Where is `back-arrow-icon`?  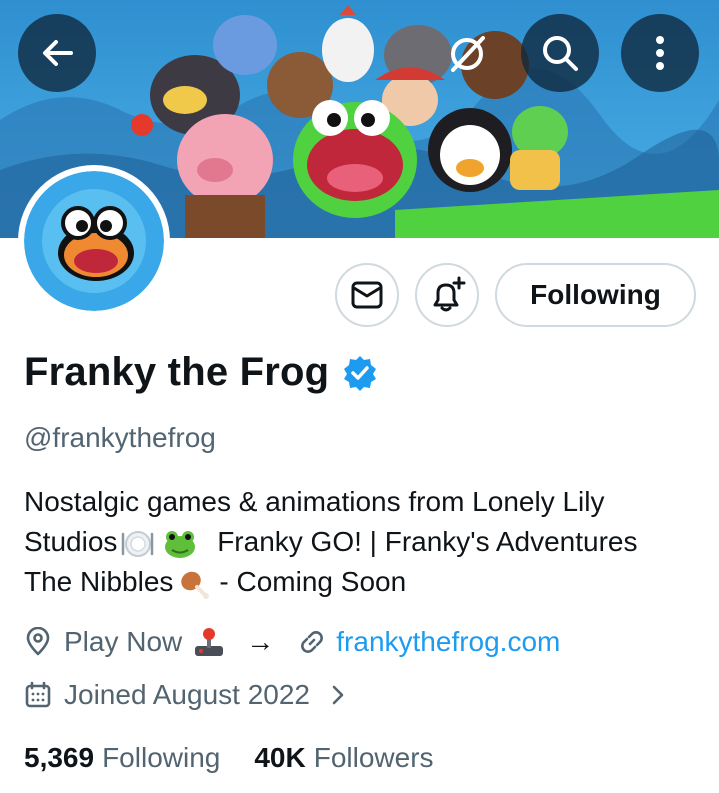
back-arrow-icon is located at coordinates (58, 53).